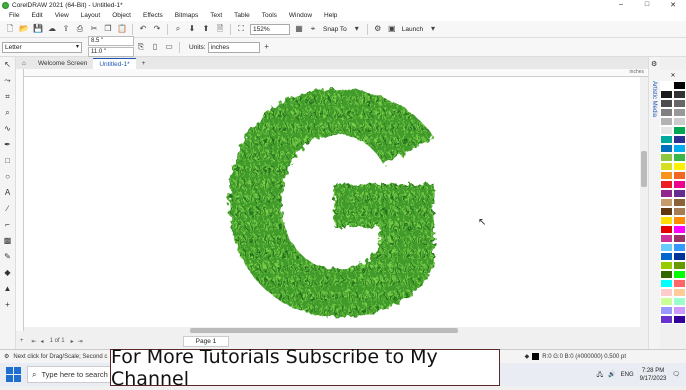 This screenshot has width=686, height=390. Describe the element at coordinates (169, 47) in the screenshot. I see `landscape-icon: ▭` at that location.